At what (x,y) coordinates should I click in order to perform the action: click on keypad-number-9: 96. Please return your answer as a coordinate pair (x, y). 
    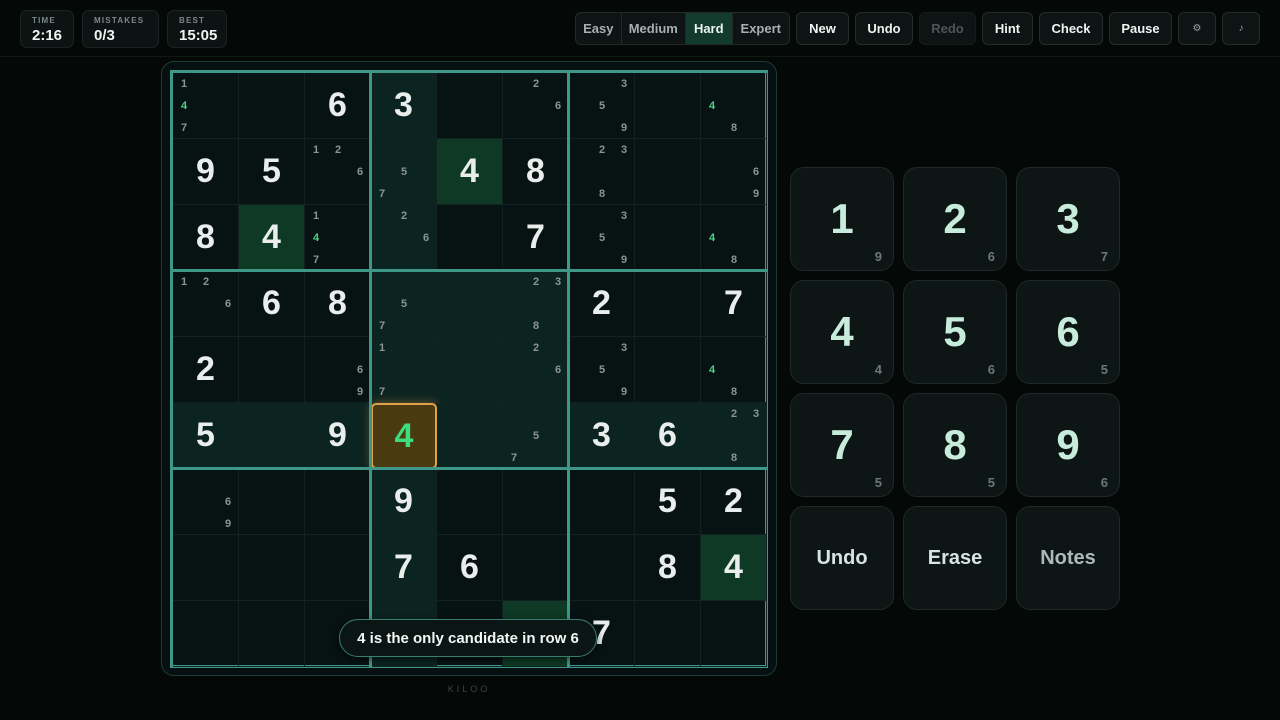
    Looking at the image, I should click on (1068, 445).